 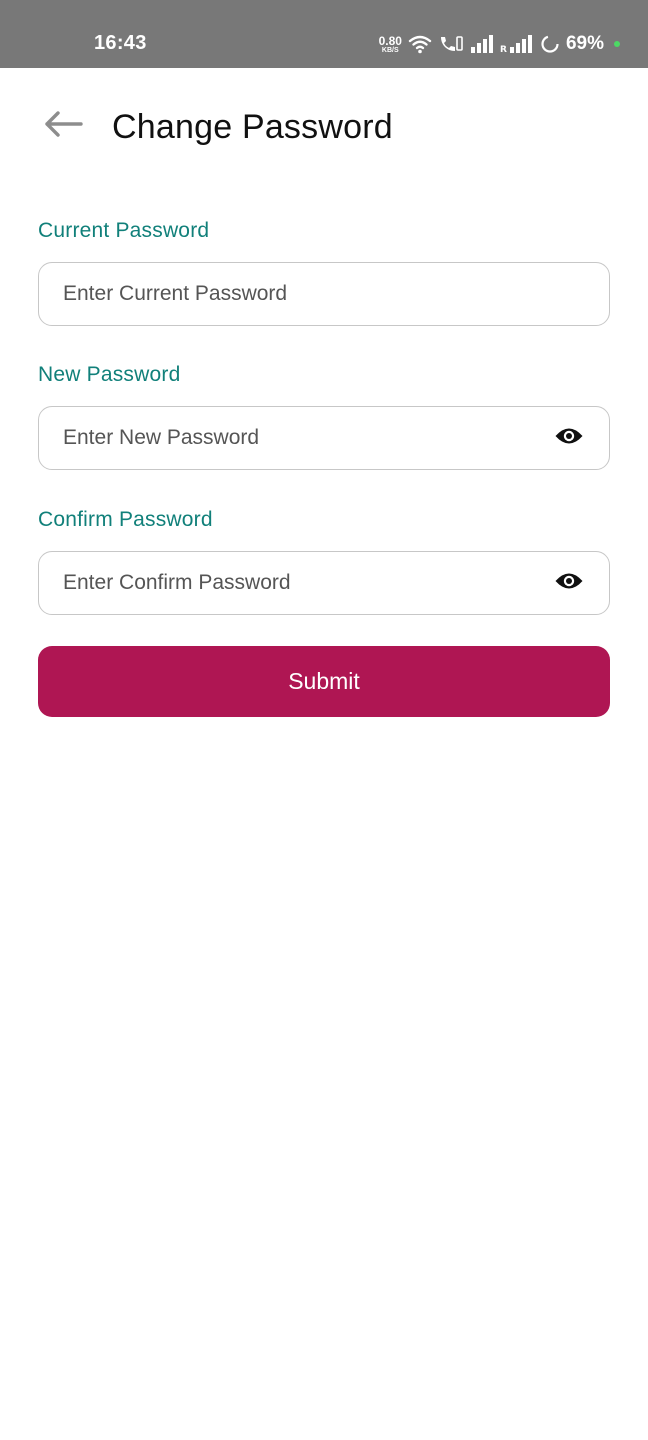 What do you see at coordinates (125, 519) in the screenshot?
I see `confirm-password-label: Confirm Password` at bounding box center [125, 519].